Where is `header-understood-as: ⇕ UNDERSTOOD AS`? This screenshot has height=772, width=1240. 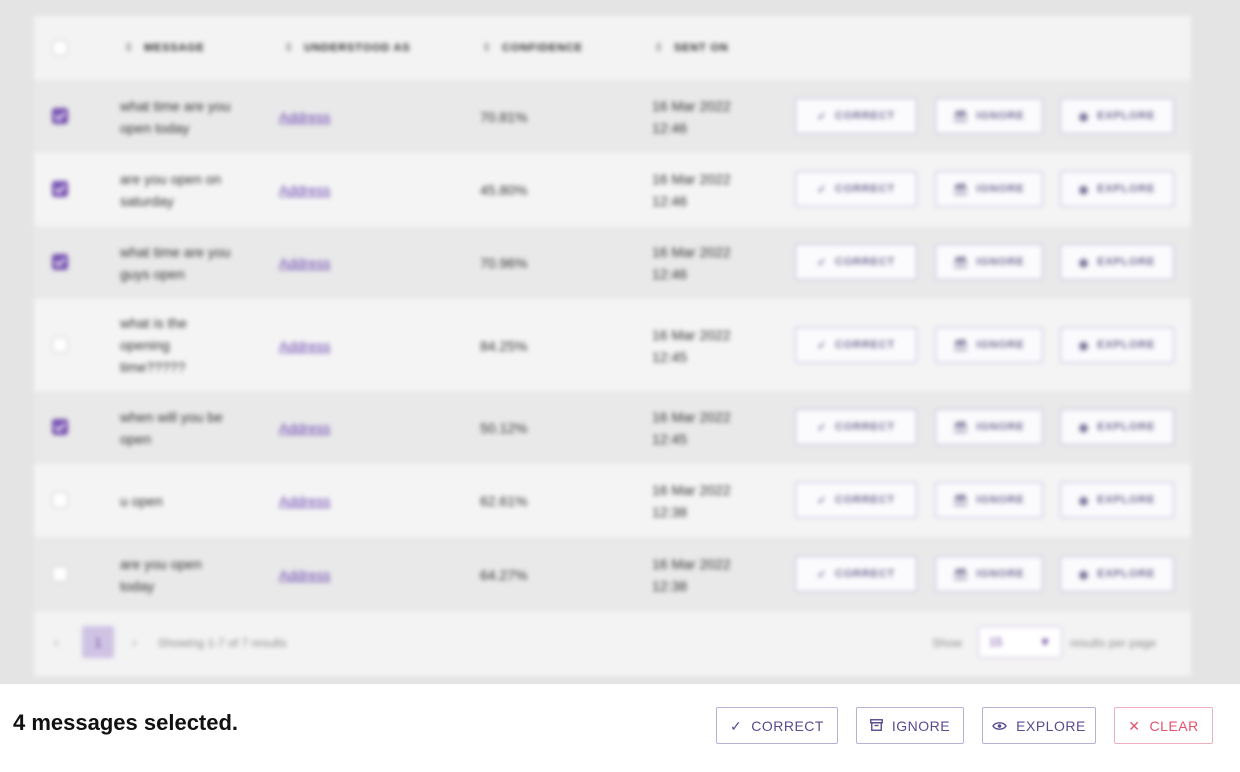
header-understood-as: ⇕ UNDERSTOOD AS is located at coordinates (347, 47).